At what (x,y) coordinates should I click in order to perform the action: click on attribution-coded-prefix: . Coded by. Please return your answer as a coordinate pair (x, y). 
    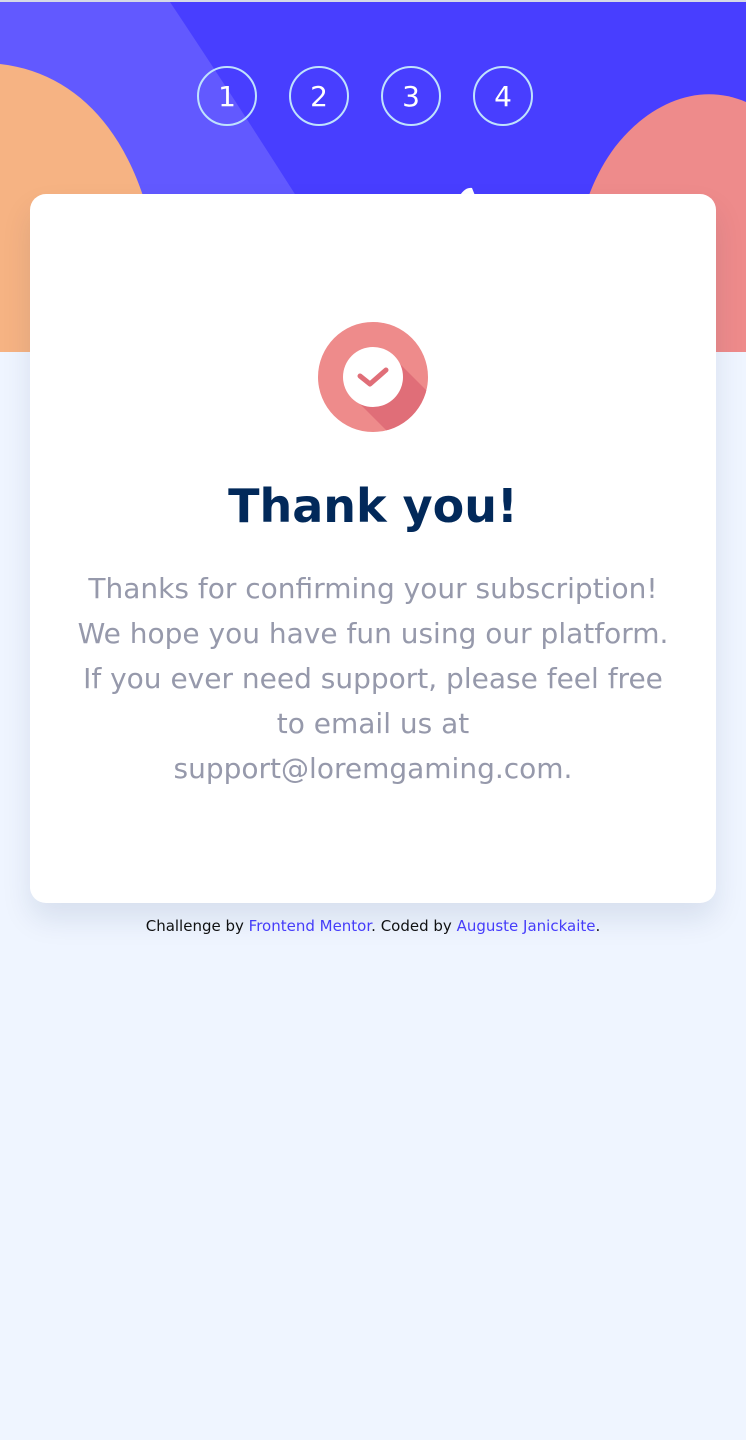
    Looking at the image, I should click on (414, 926).